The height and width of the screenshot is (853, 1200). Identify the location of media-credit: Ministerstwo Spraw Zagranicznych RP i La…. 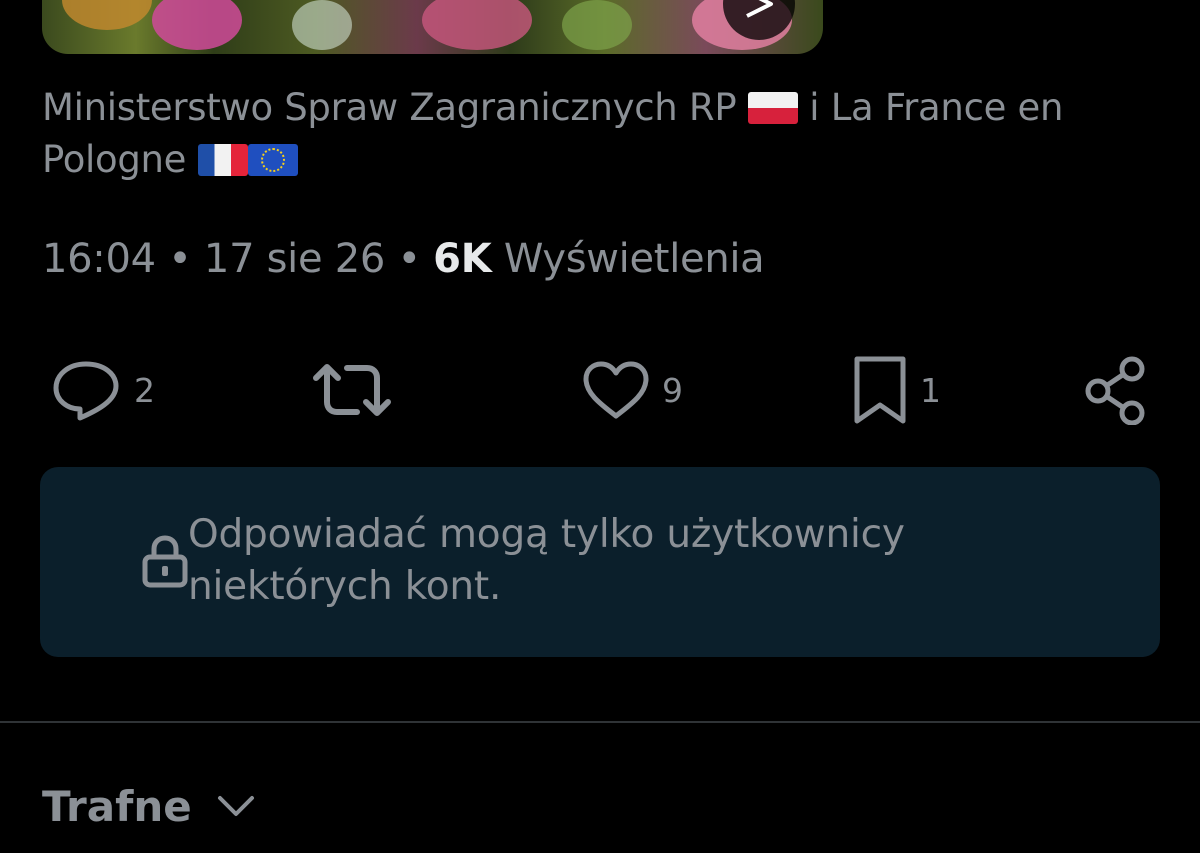
(602, 134).